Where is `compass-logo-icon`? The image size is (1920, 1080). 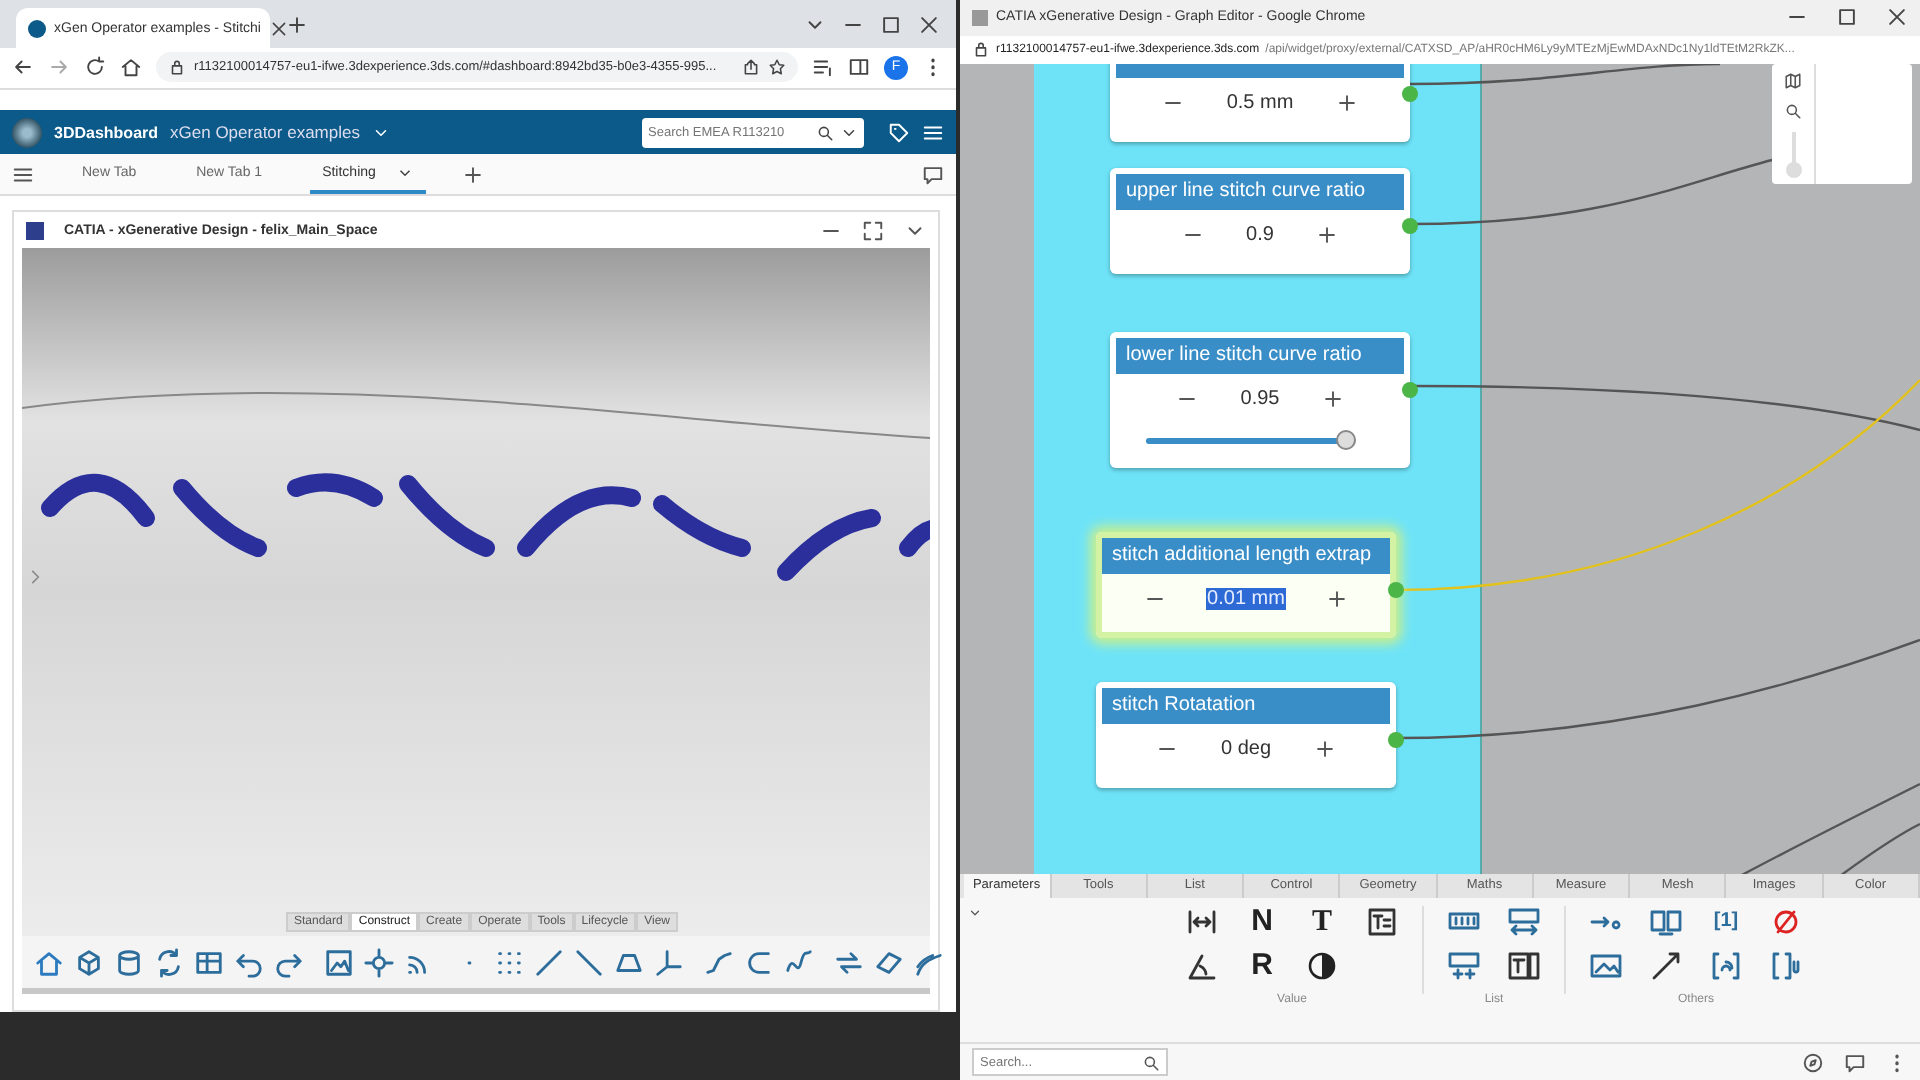 compass-logo-icon is located at coordinates (27, 132).